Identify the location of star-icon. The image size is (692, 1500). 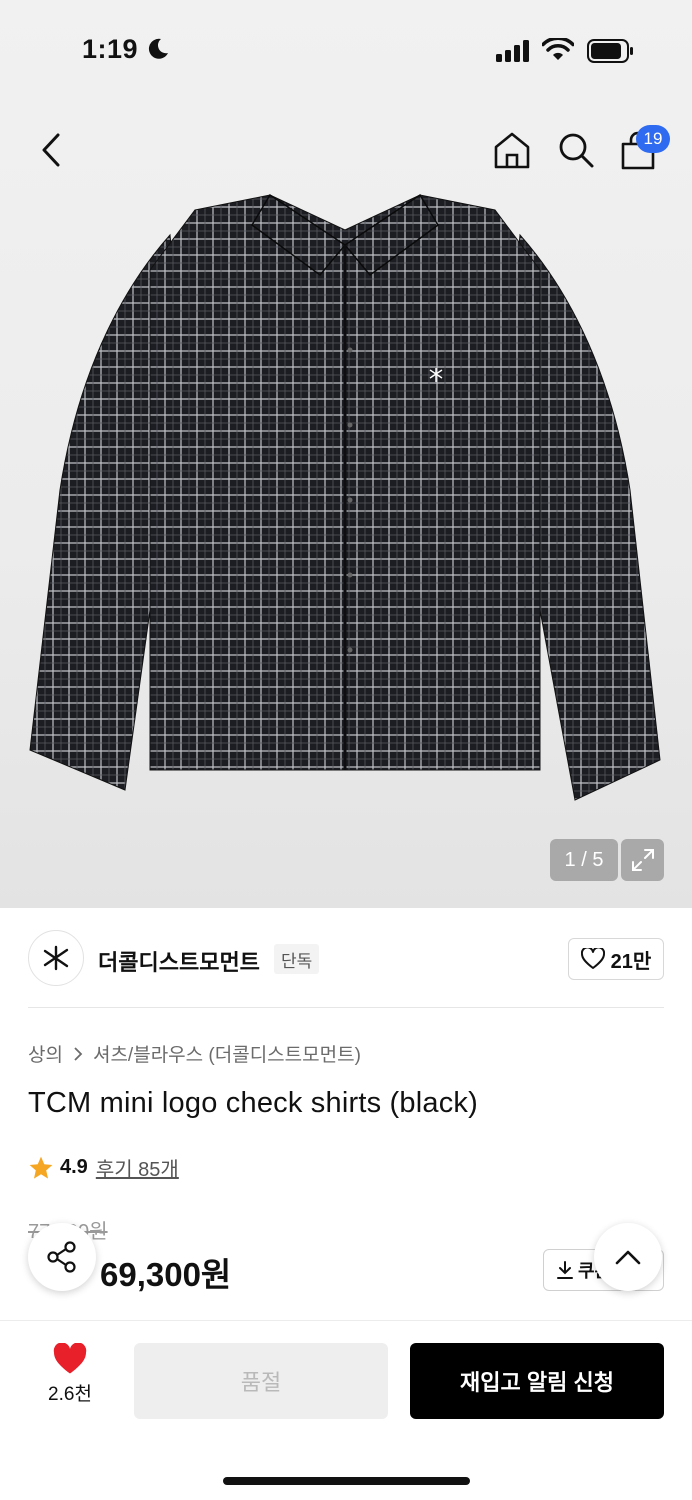
(41, 1167).